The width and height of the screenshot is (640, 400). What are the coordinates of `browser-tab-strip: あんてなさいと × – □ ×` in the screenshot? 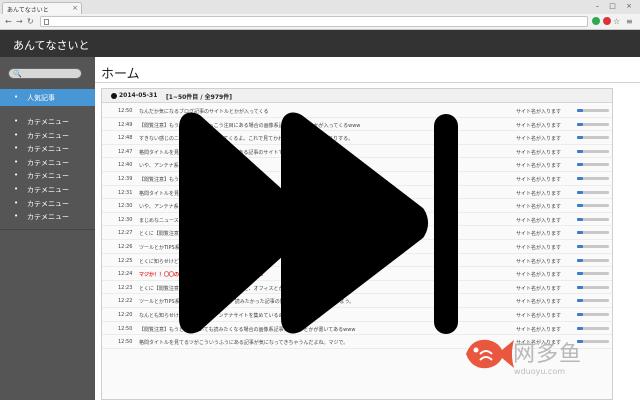 It's located at (320, 7).